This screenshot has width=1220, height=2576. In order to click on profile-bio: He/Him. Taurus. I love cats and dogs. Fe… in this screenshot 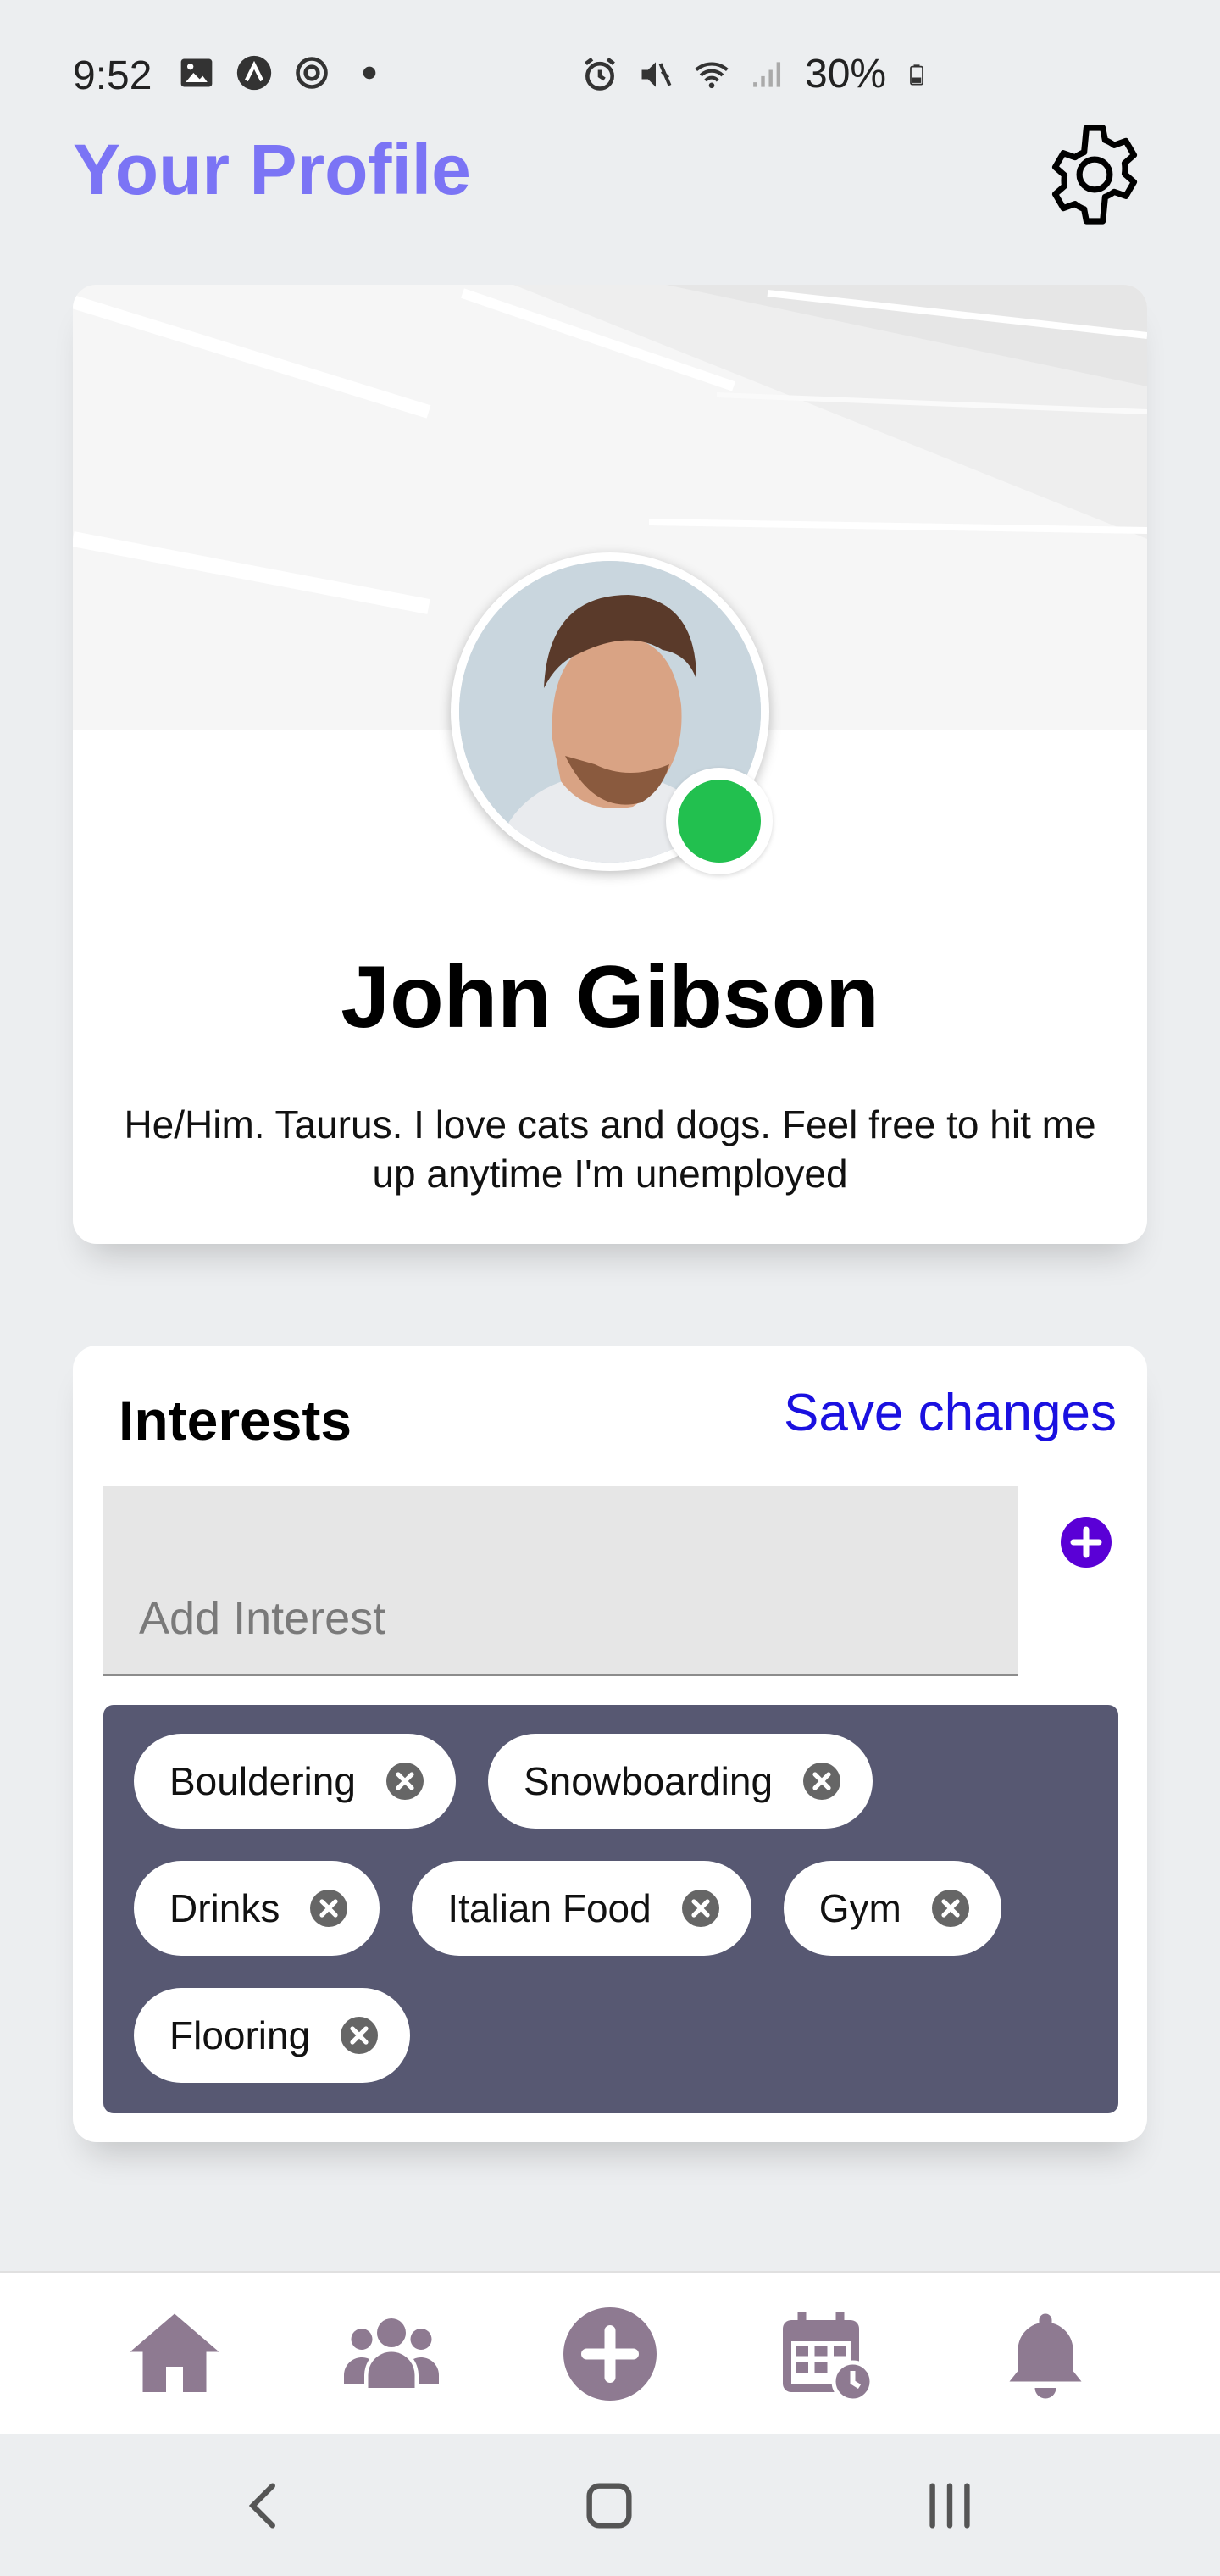, I will do `click(610, 1149)`.